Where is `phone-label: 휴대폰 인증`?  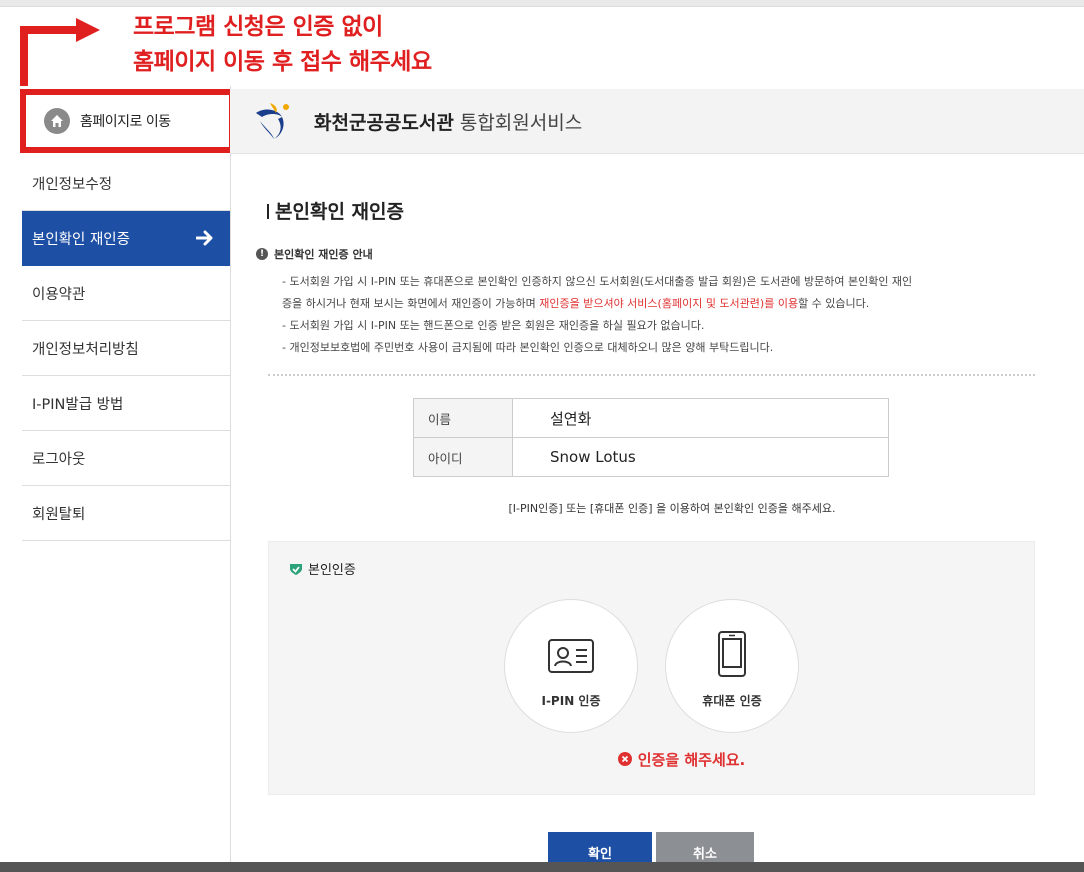 phone-label: 휴대폰 인증 is located at coordinates (732, 701).